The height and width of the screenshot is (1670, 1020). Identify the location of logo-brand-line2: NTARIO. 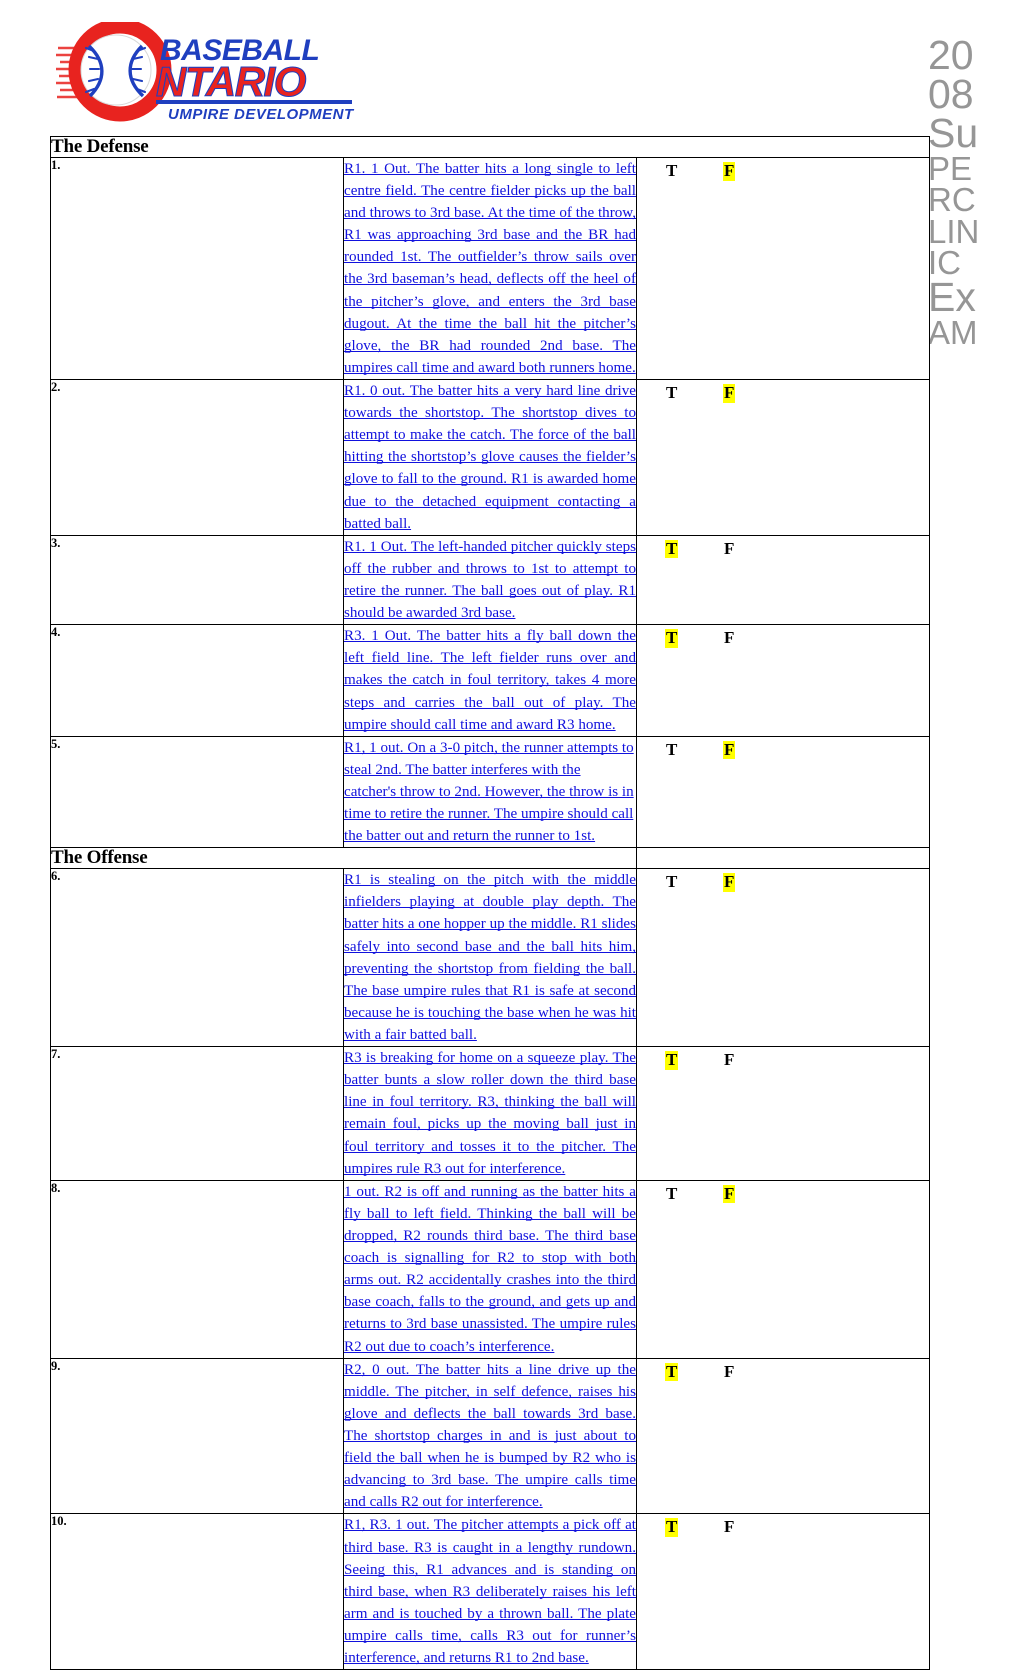
(231, 81).